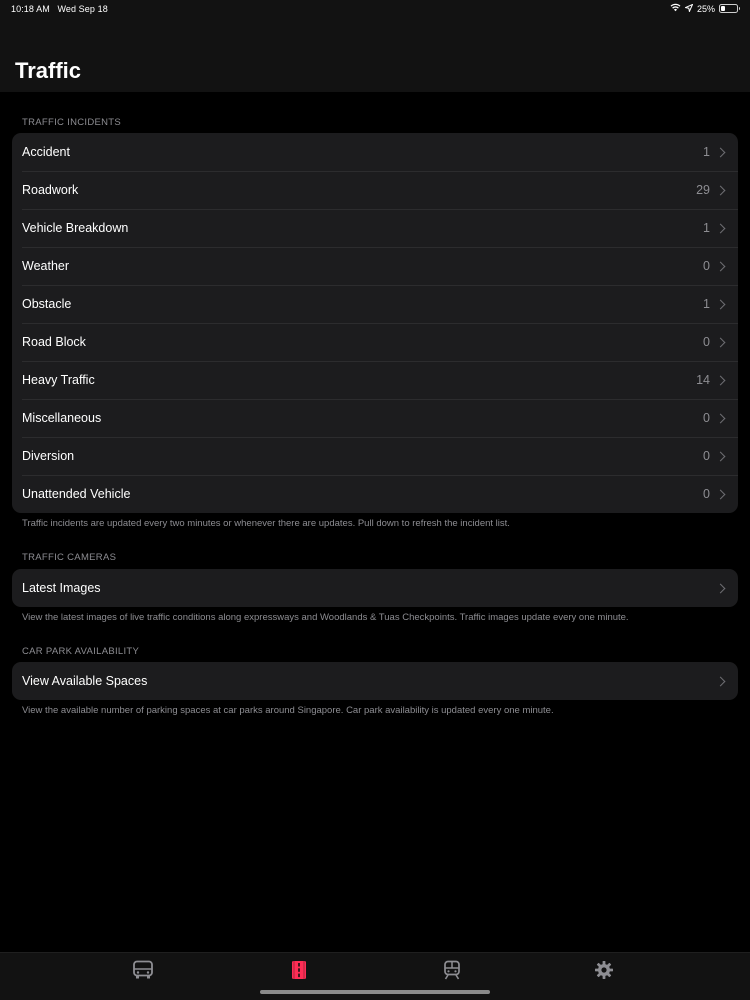 The image size is (750, 1000). I want to click on incident-count: 29, so click(703, 190).